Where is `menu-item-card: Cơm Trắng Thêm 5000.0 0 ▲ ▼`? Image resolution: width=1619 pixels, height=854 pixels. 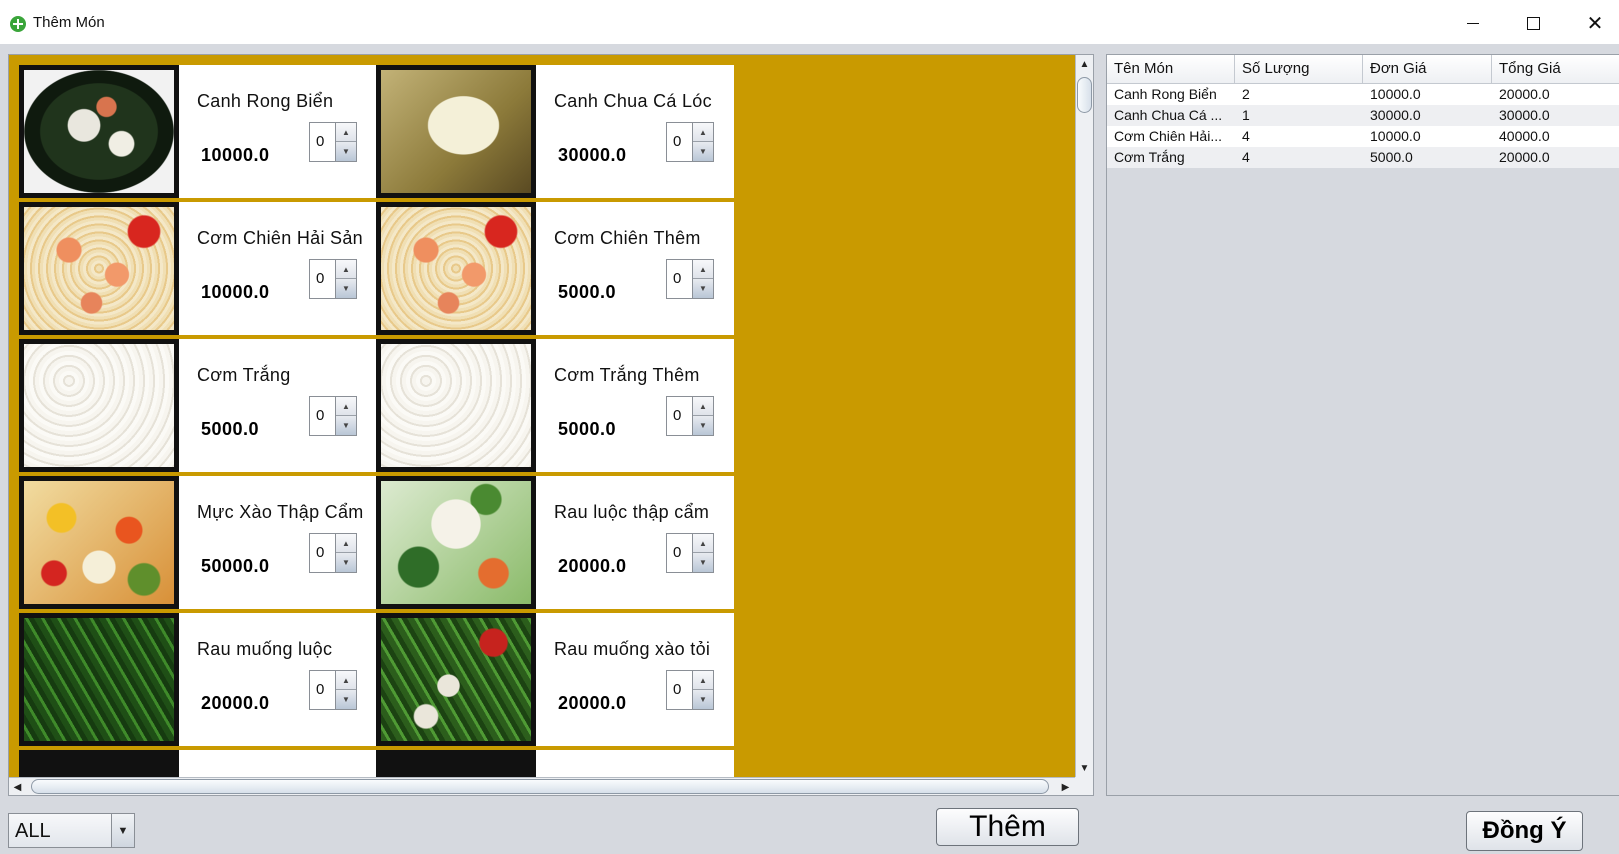
menu-item-card: Cơm Trắng Thêm 5000.0 0 ▲ ▼ is located at coordinates (555, 405).